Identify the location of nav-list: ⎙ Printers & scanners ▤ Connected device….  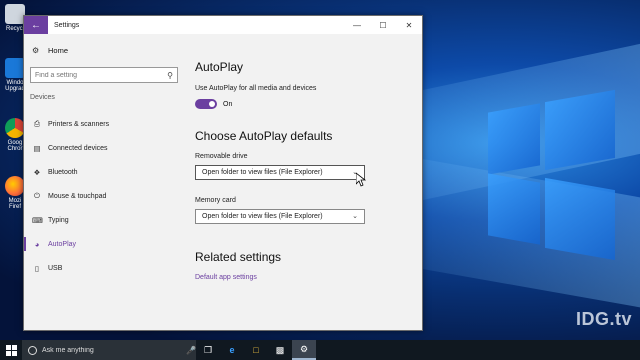
(104, 196).